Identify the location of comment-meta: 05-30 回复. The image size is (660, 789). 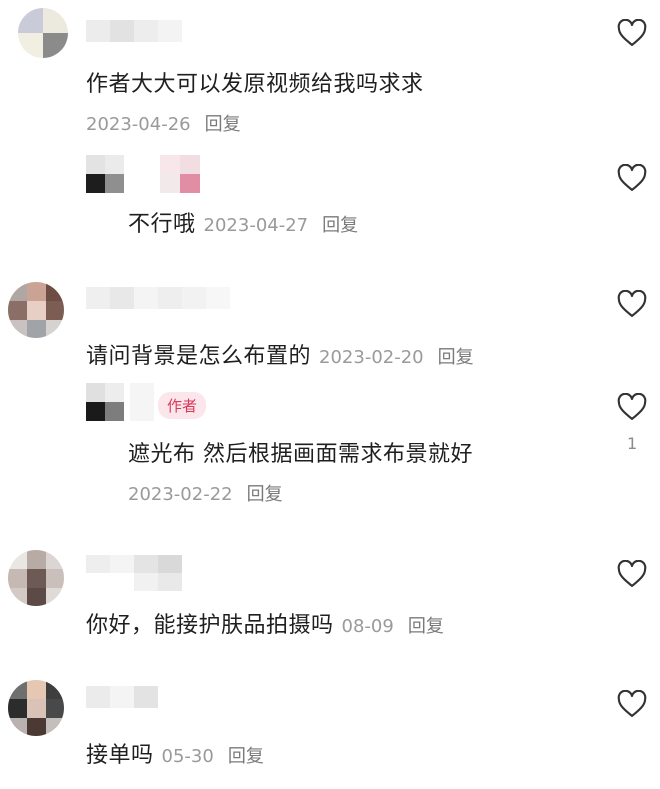
(213, 756).